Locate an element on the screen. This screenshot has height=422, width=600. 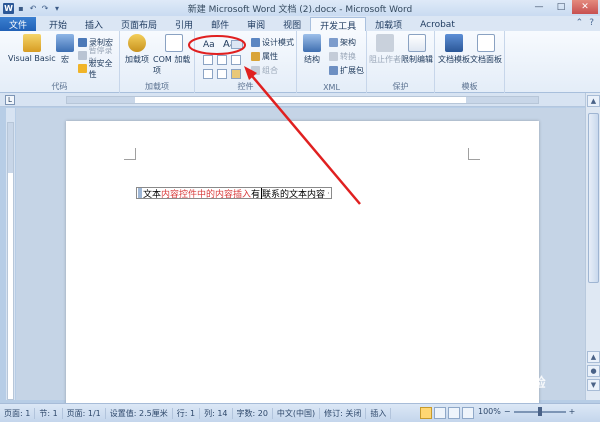
horizontal-ruler: L is located at coordinates (300, 100).